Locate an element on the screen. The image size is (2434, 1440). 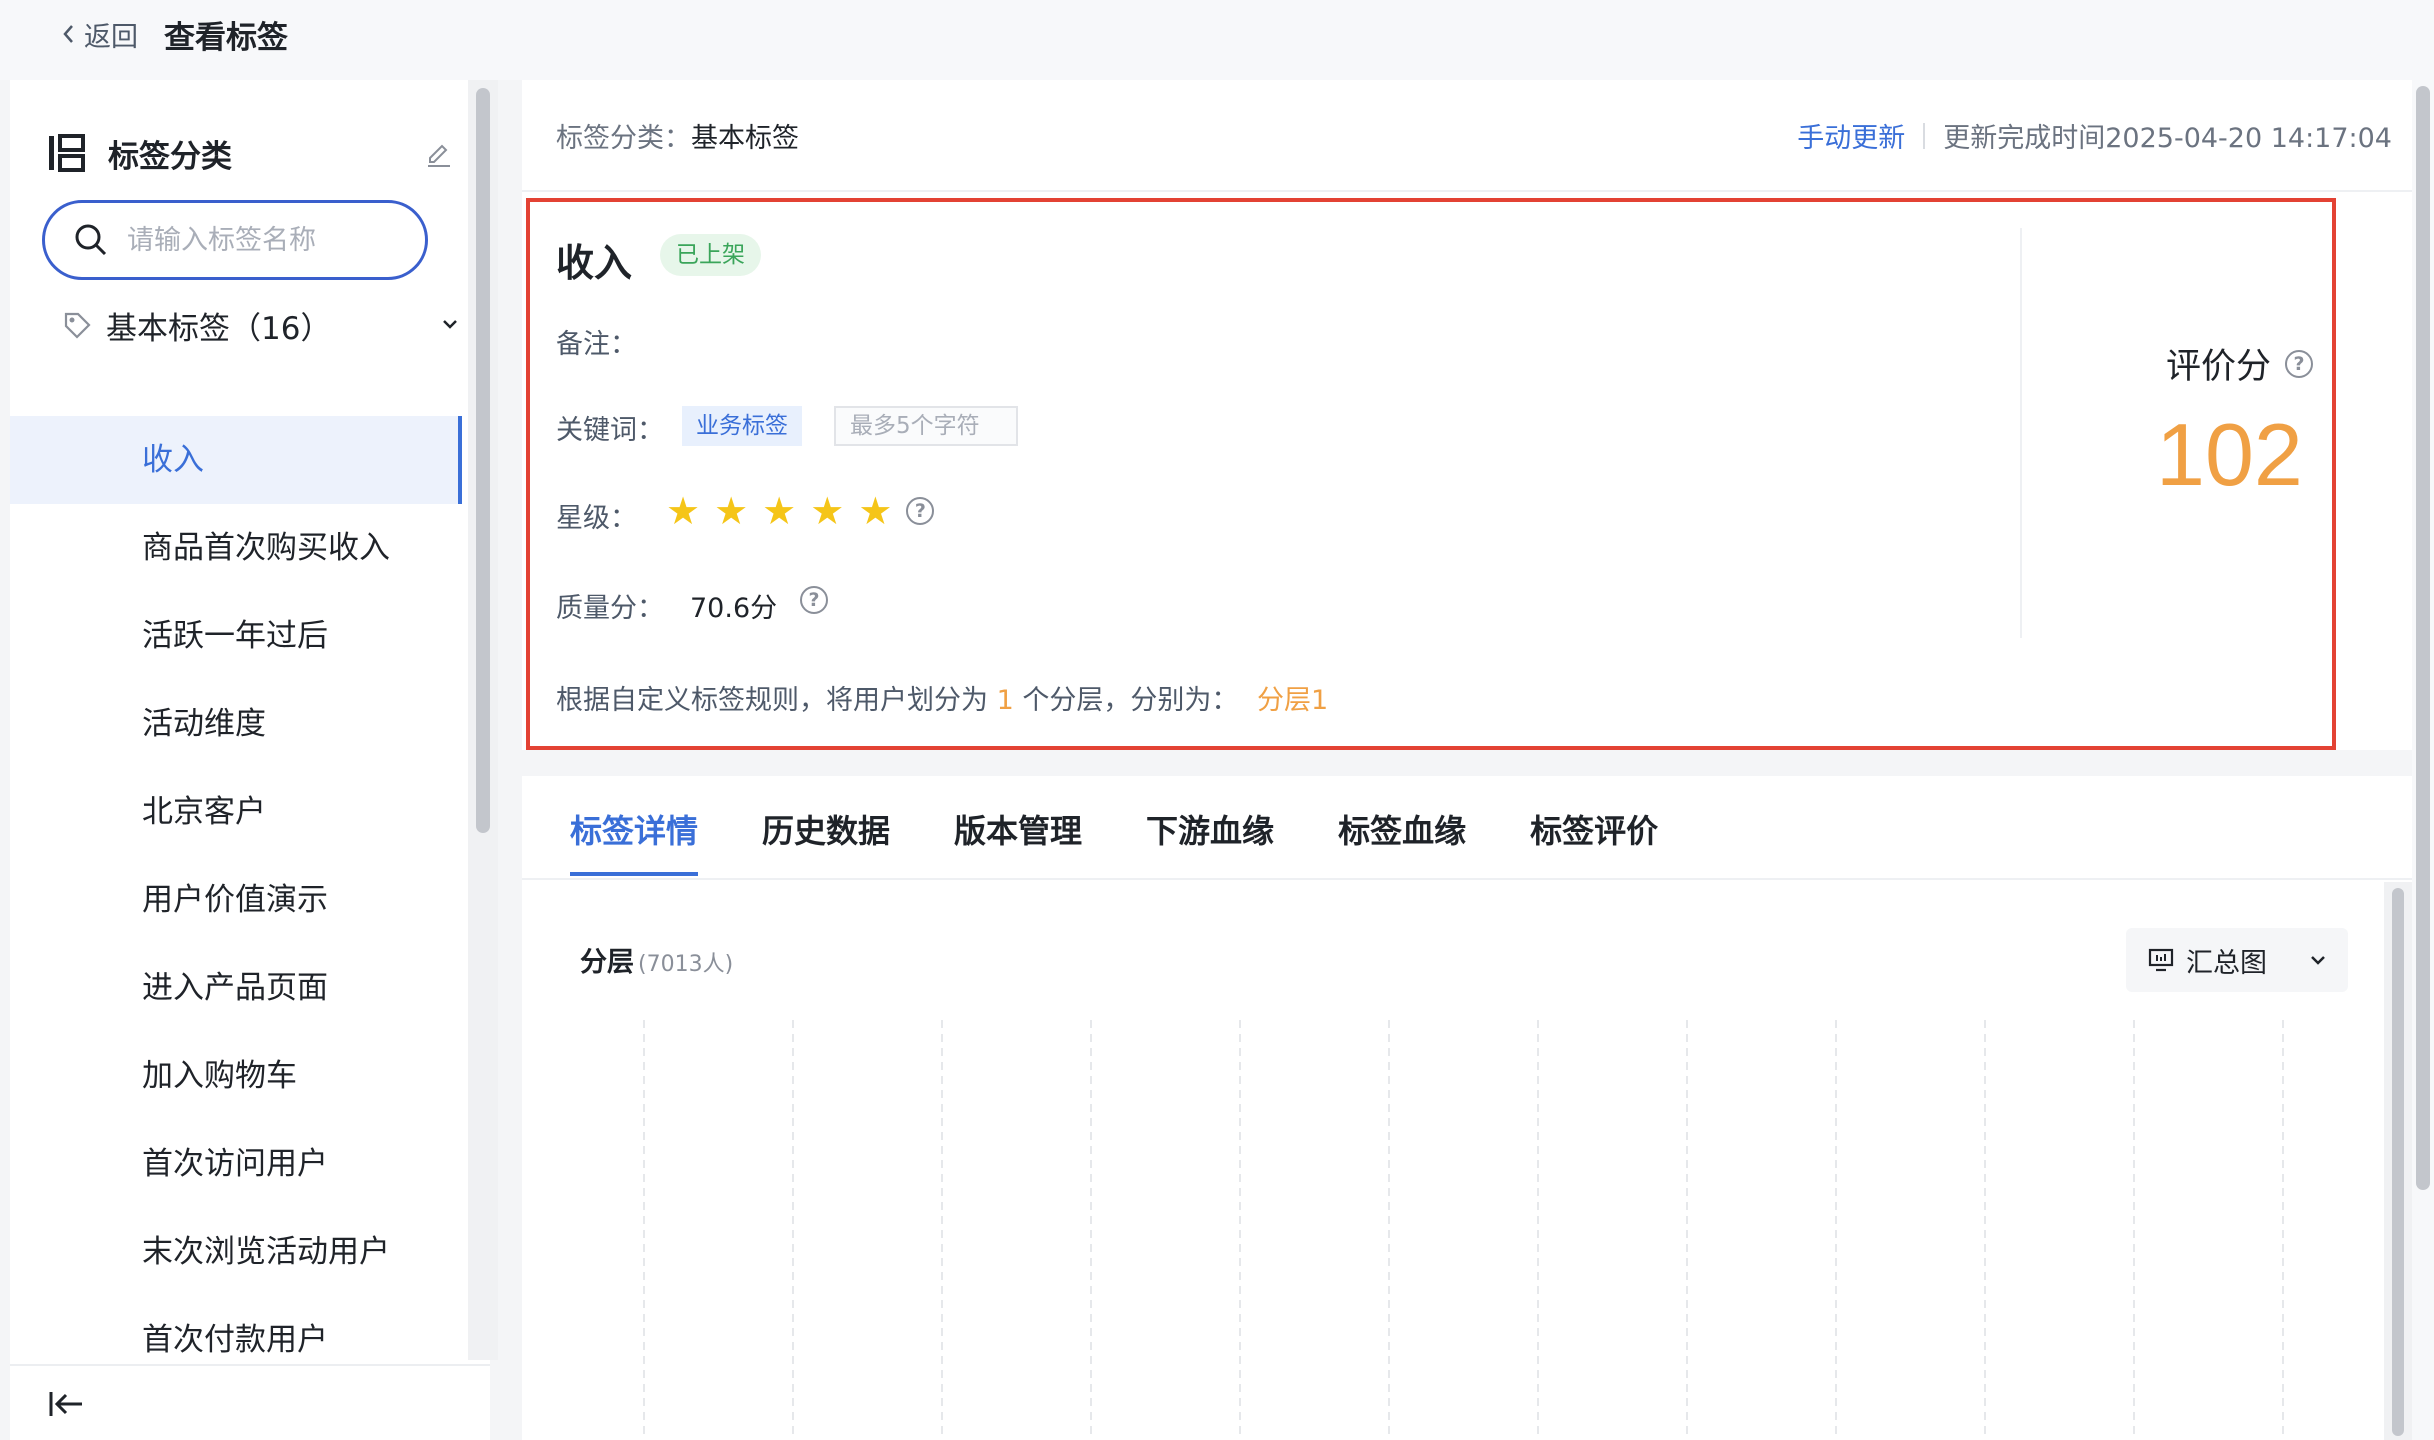
tag-group-label: 基本标签（16） is located at coordinates (219, 328).